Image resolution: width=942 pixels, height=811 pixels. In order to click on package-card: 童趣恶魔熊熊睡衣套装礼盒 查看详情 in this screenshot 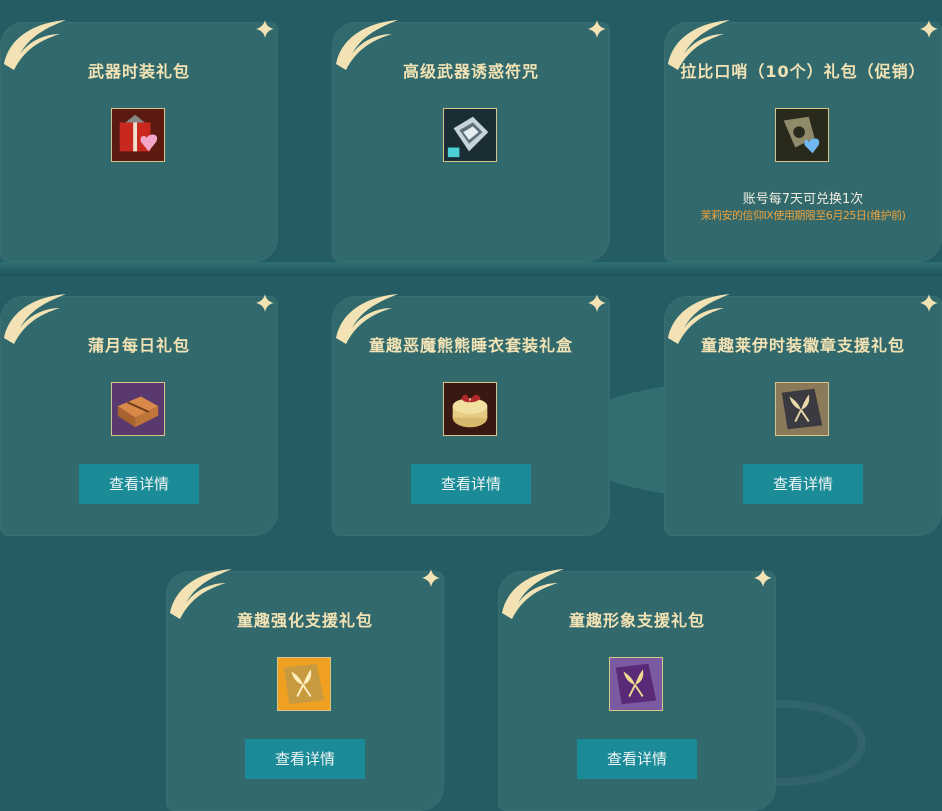, I will do `click(471, 415)`.